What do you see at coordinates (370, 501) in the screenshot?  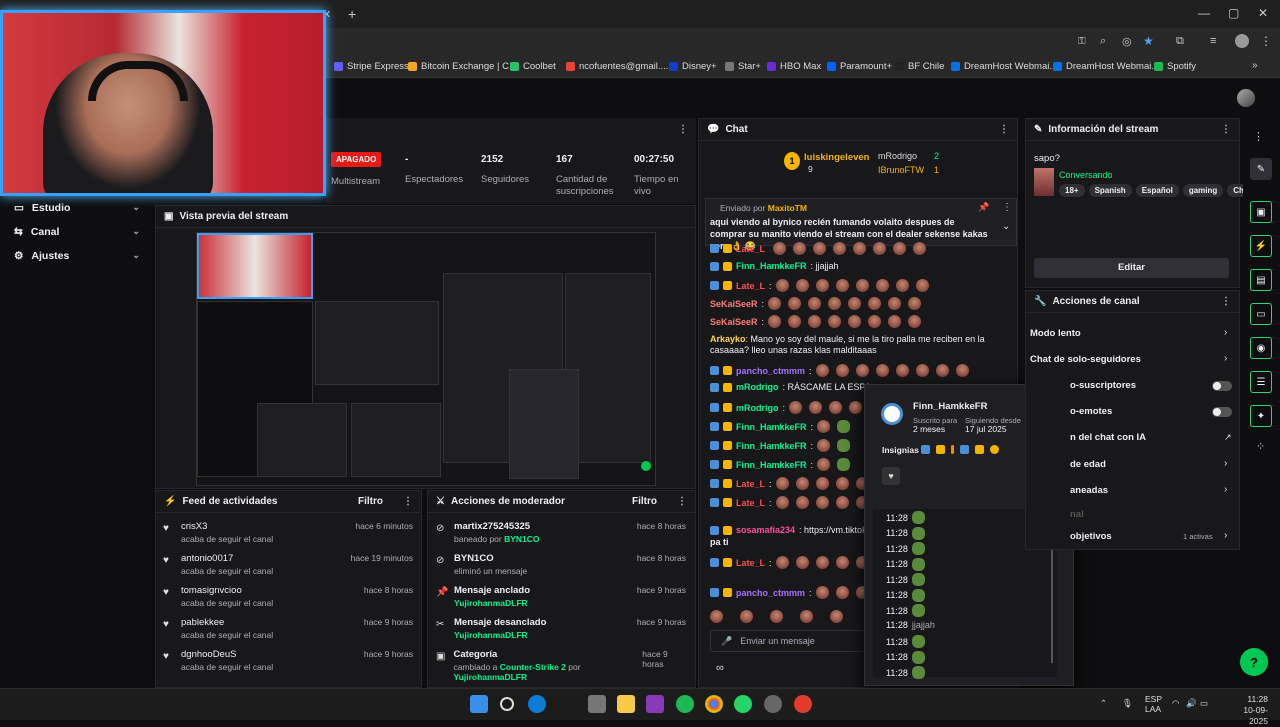 I see `feed-filter-button: Filtro` at bounding box center [370, 501].